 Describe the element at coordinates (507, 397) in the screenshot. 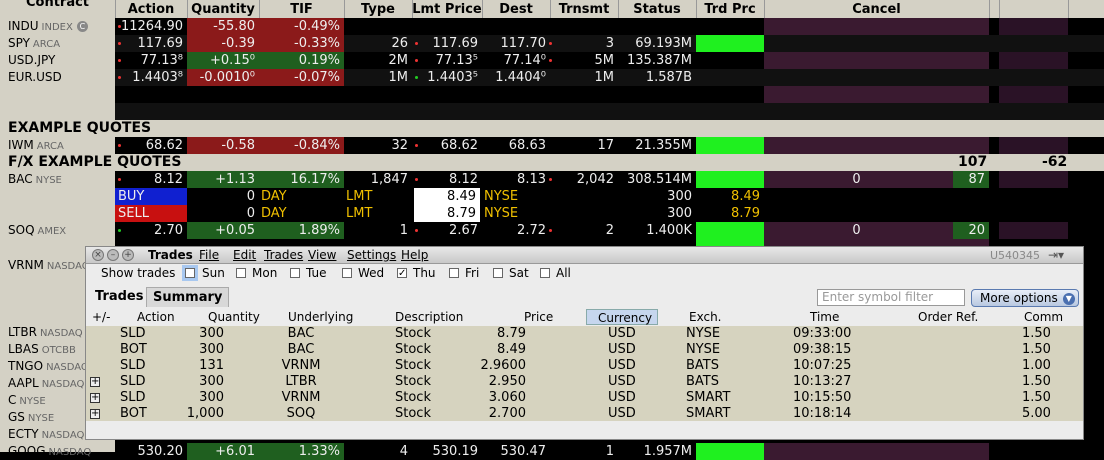

I see `cell-price: 3.060` at that location.